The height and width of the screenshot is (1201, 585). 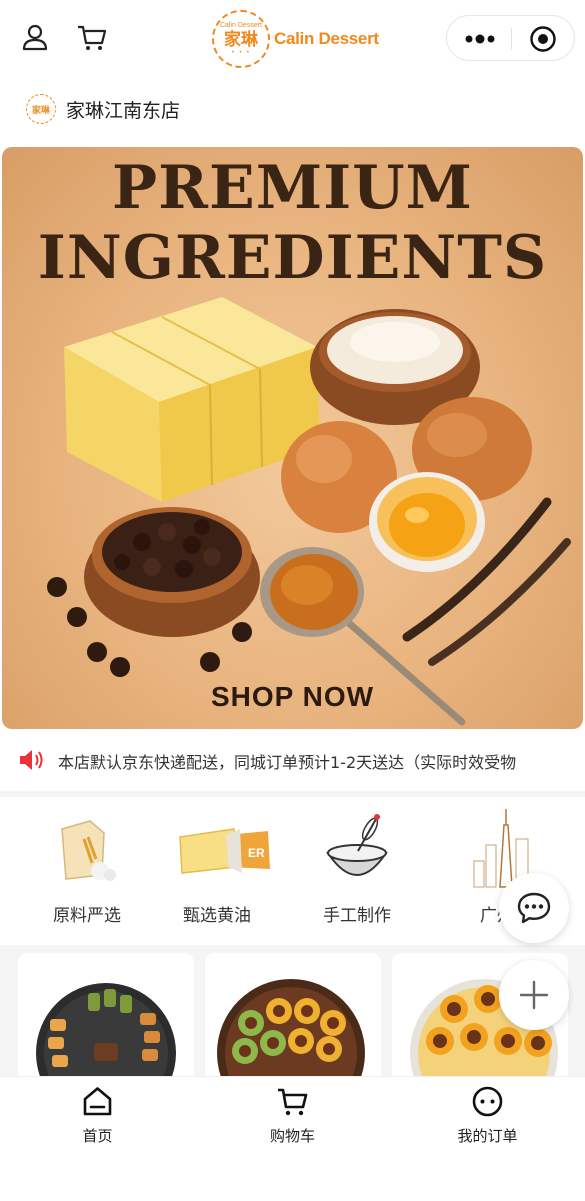 I want to click on store-selector: 家琳 家琳江南东店, so click(x=103, y=109).